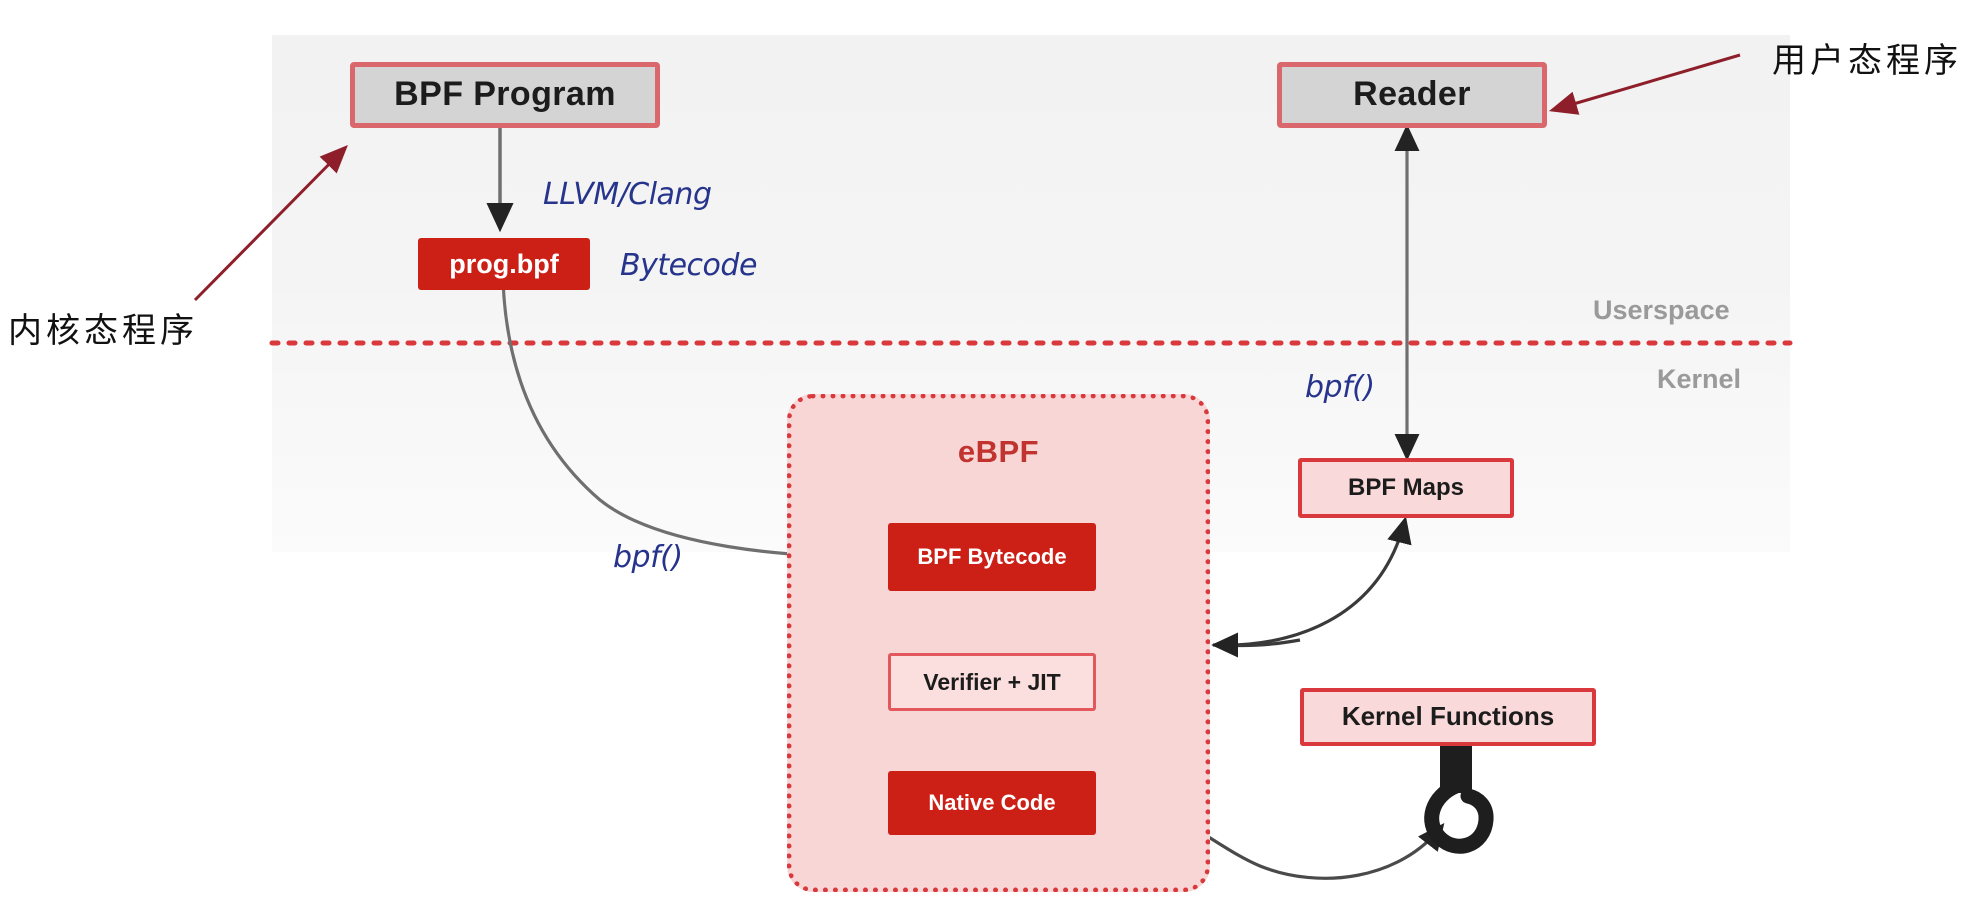  I want to click on node-prog-bpf: prog.bpf, so click(504, 264).